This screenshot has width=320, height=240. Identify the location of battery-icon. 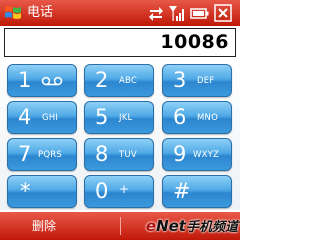
(200, 13).